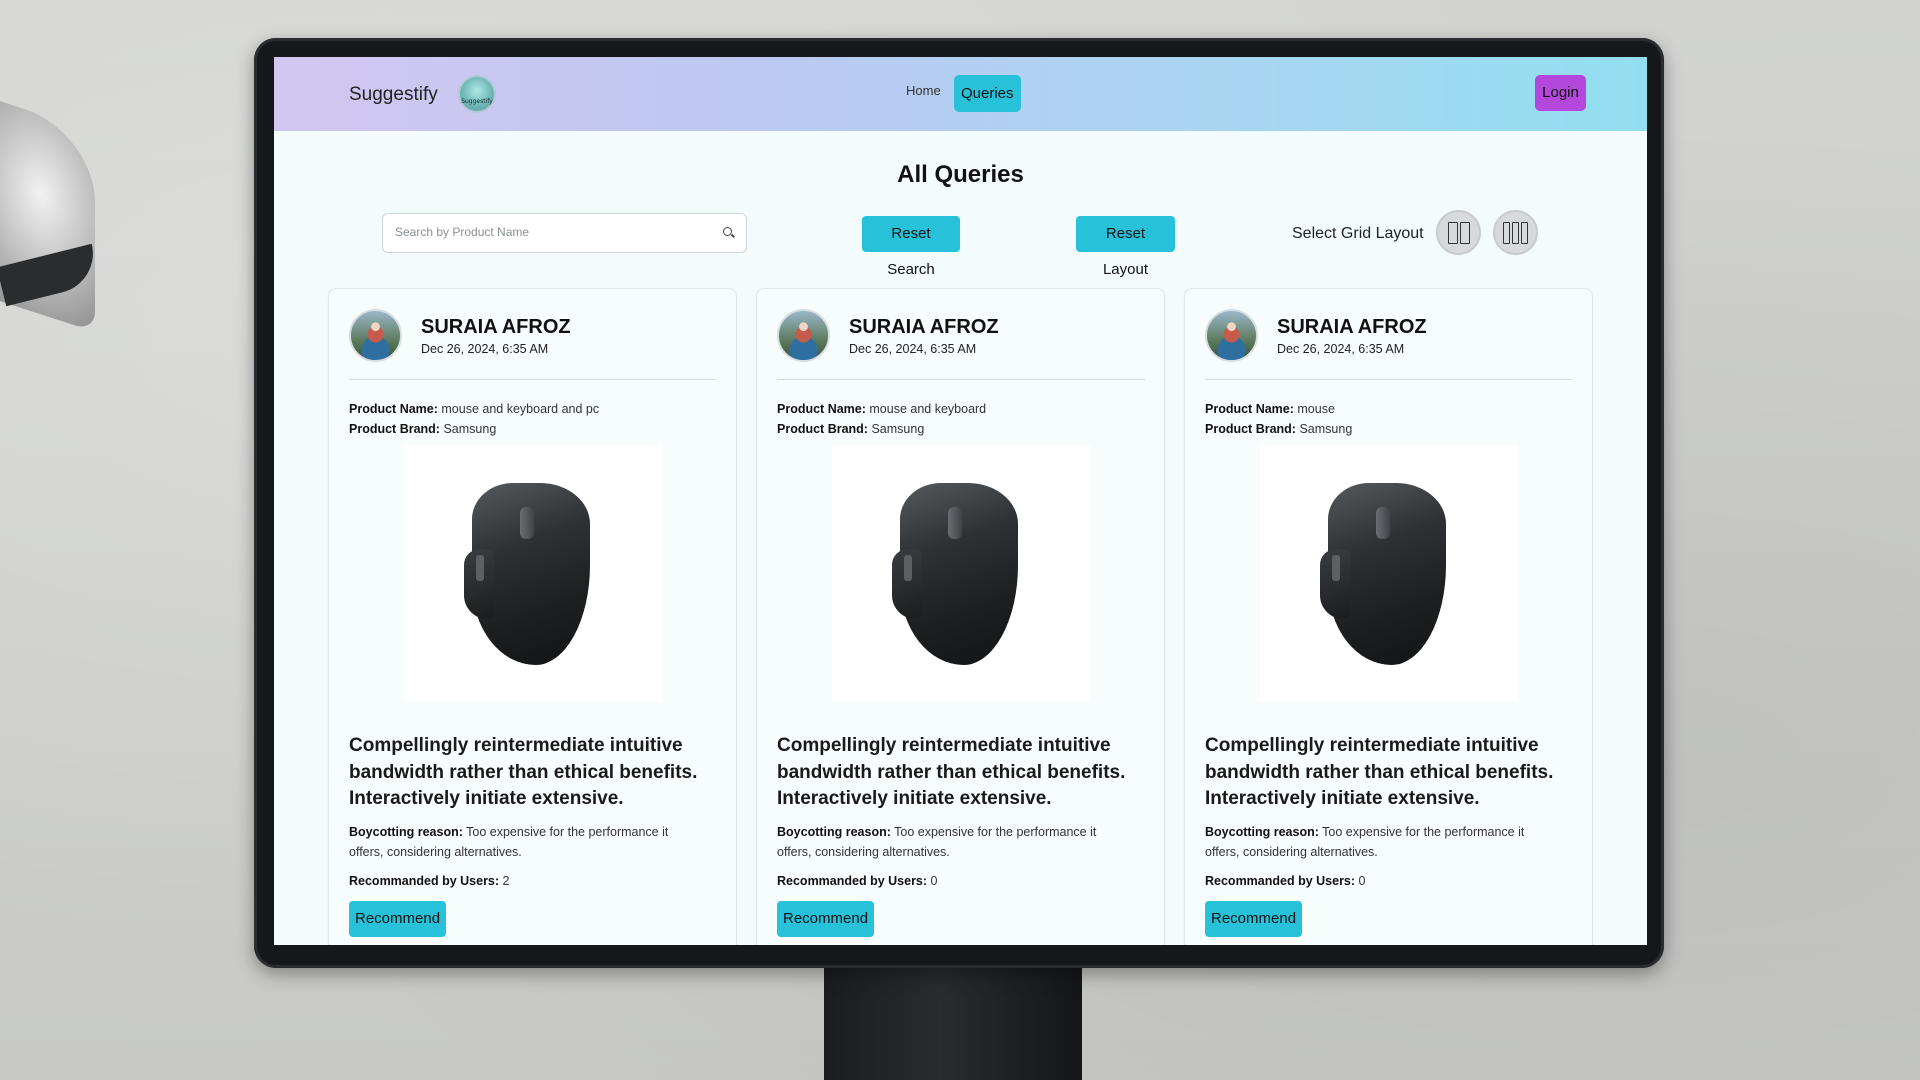 This screenshot has height=1080, width=1920. Describe the element at coordinates (727, 231) in the screenshot. I see `search-icon` at that location.